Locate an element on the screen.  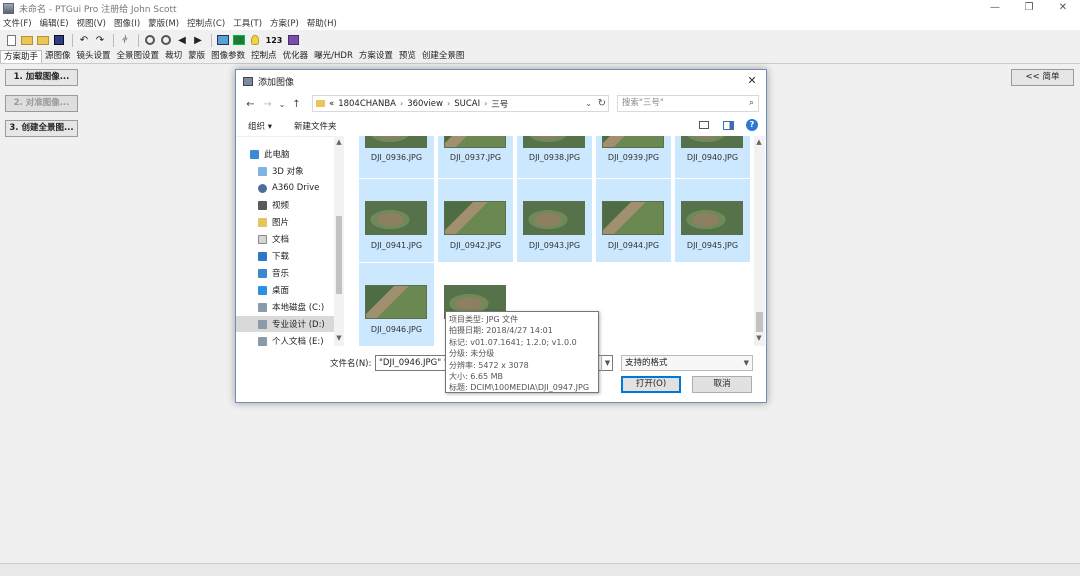
tab-preview: 预览 is located at coordinates (407, 56).